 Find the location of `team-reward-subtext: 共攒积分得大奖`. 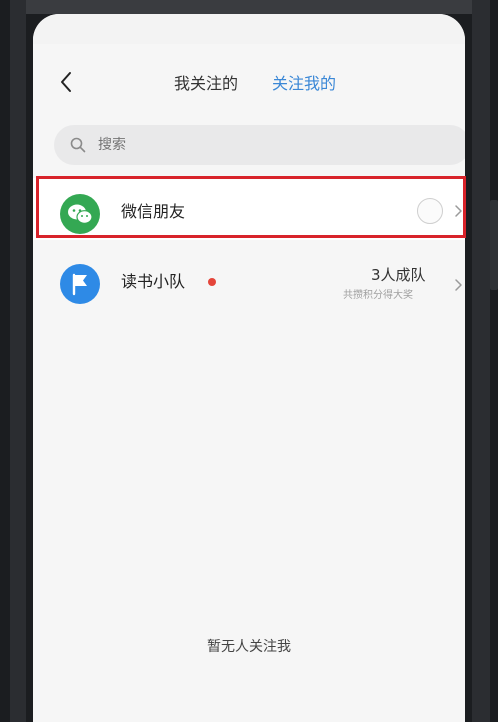

team-reward-subtext: 共攒积分得大奖 is located at coordinates (378, 295).